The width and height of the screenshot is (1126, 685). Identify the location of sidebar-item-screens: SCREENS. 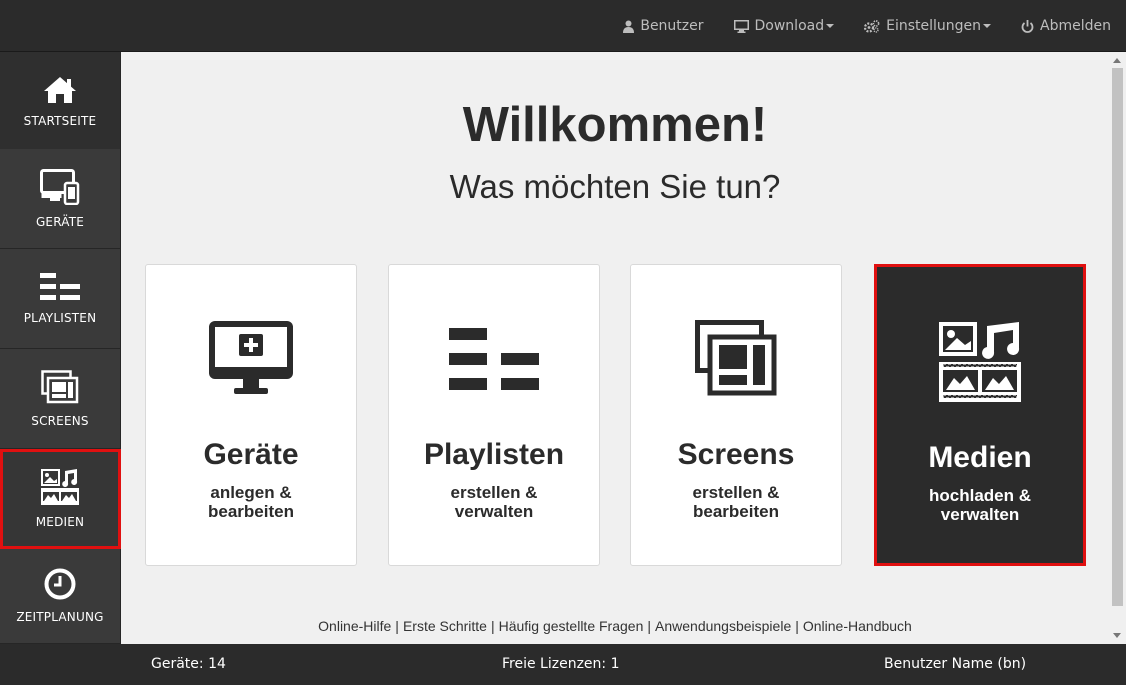
(60, 399).